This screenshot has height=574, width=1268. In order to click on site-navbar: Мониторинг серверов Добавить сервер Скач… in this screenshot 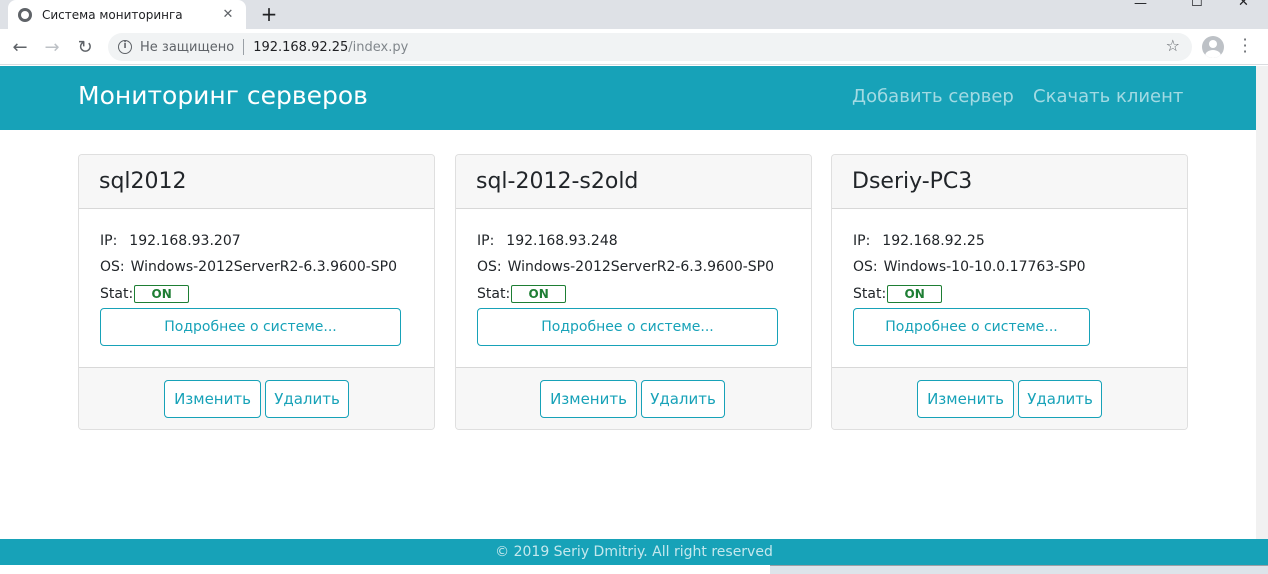, I will do `click(628, 98)`.